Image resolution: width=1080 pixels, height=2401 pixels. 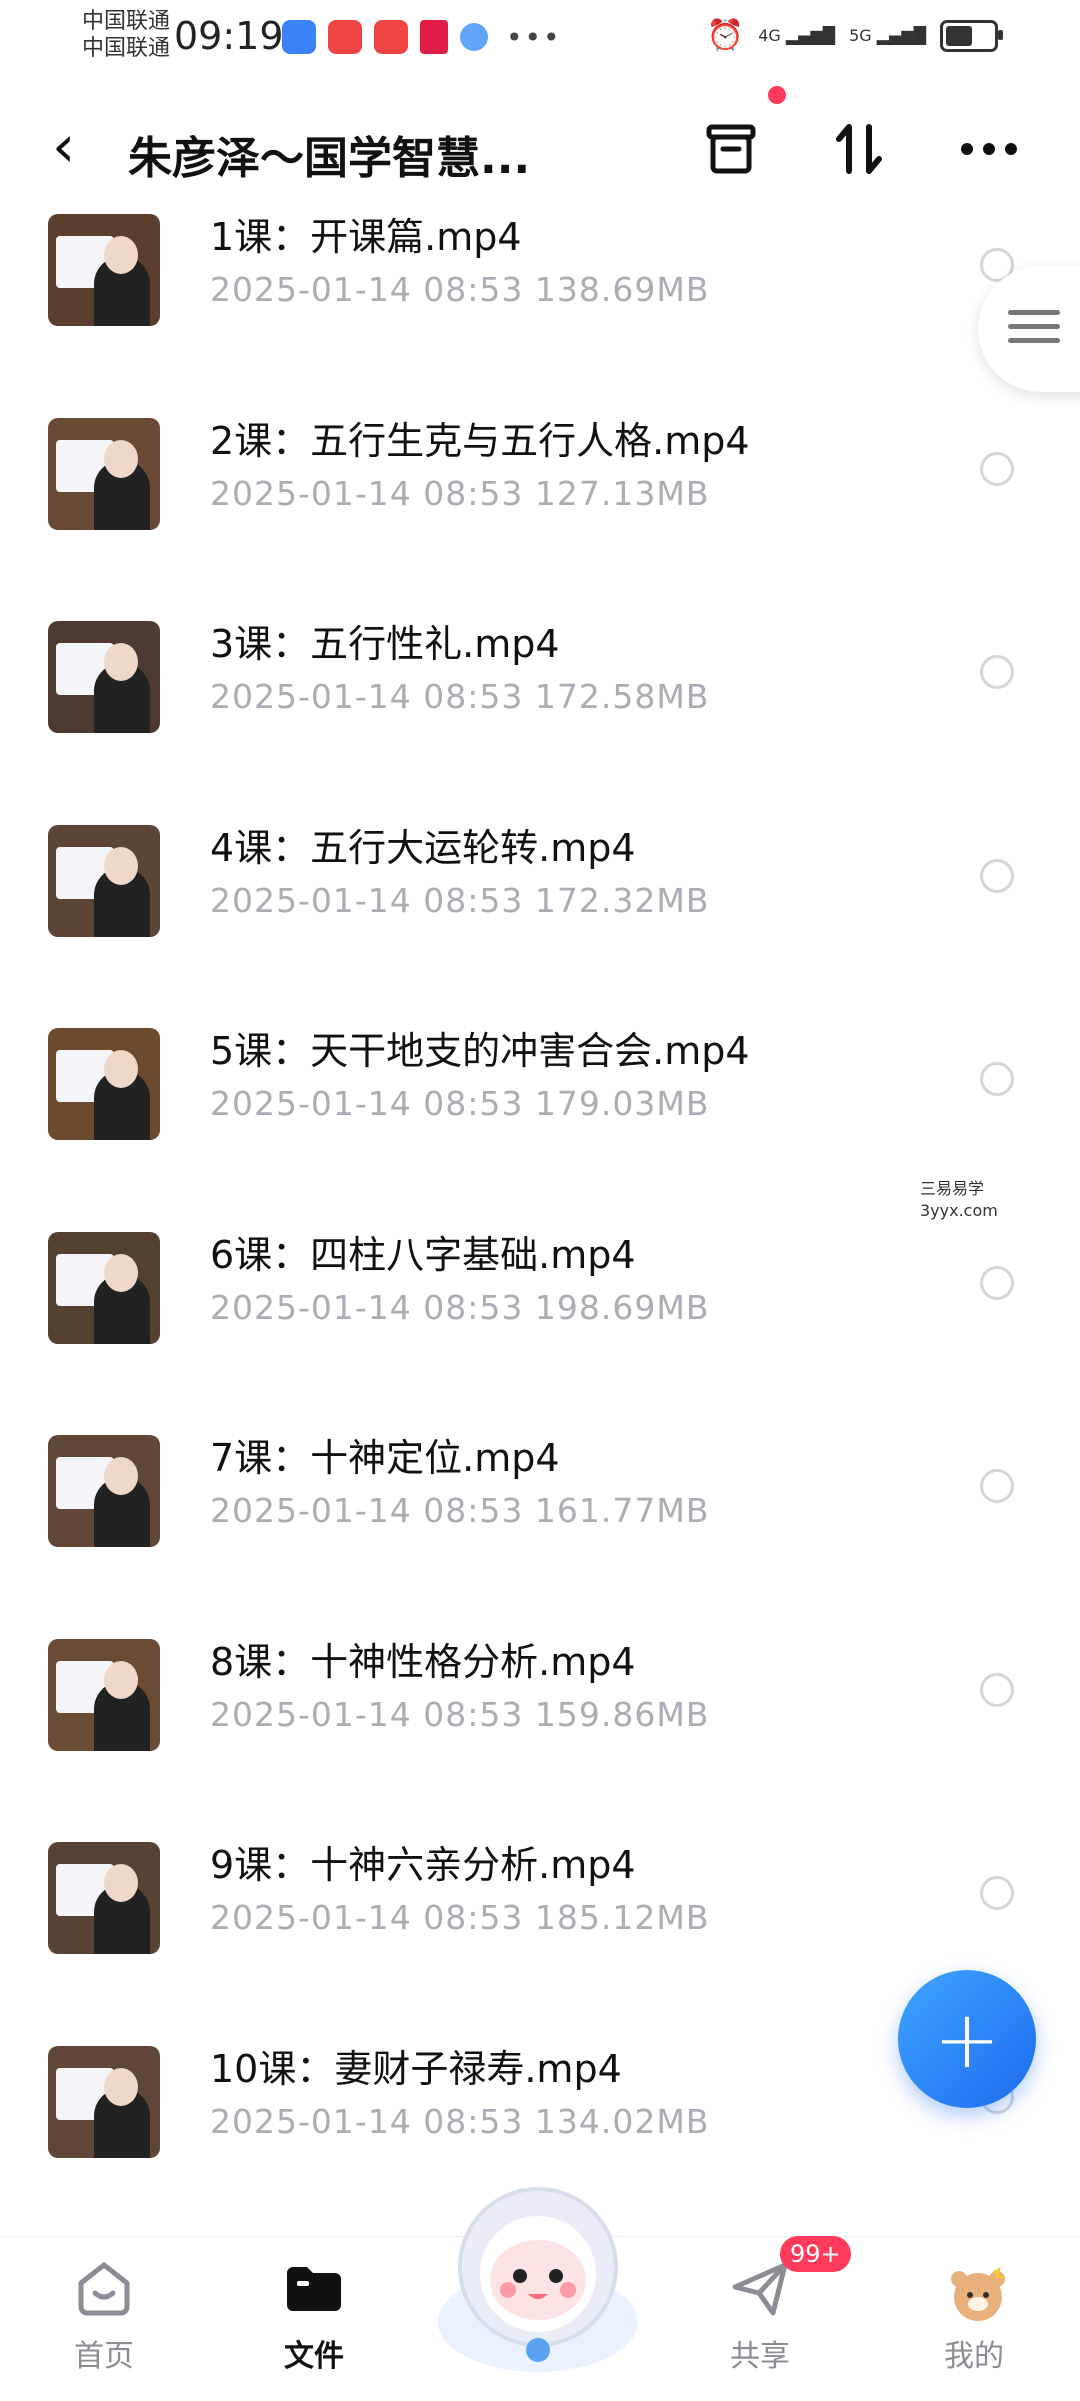 What do you see at coordinates (815, 2254) in the screenshot?
I see `share-badge: 99+` at bounding box center [815, 2254].